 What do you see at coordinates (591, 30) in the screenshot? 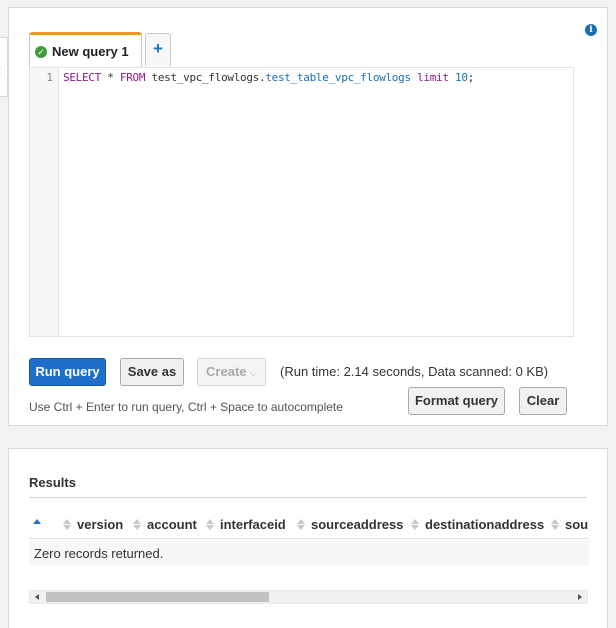
I see `info-icon: i` at bounding box center [591, 30].